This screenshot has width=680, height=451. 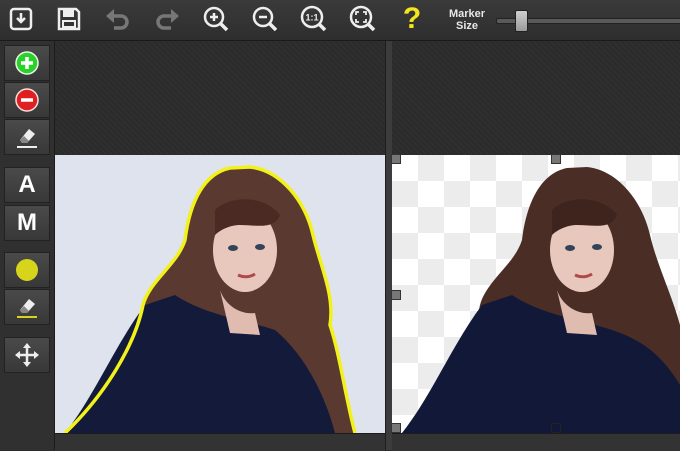 I want to click on add-marker-button, so click(x=27, y=63).